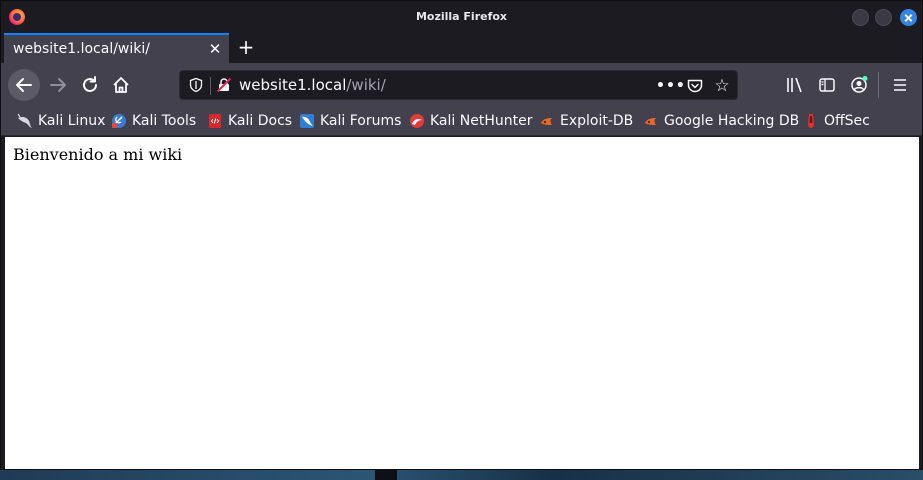 This screenshot has height=480, width=923. Describe the element at coordinates (72, 121) in the screenshot. I see `bookmark-label: Kali Linux` at that location.